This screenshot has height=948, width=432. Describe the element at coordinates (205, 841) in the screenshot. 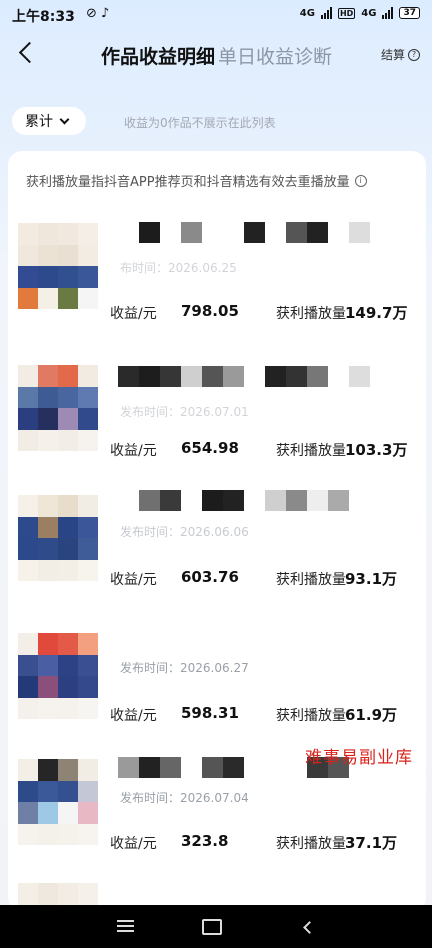

I see `earnings-value: 323.8` at that location.